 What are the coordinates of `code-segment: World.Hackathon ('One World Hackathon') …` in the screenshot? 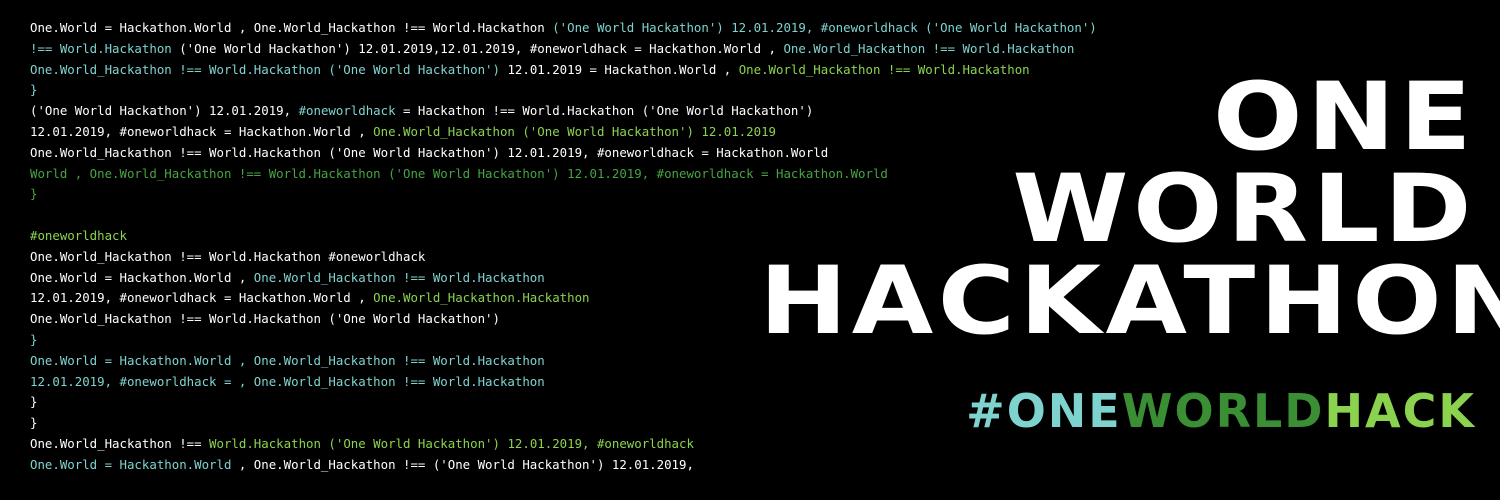 It's located at (451, 443).